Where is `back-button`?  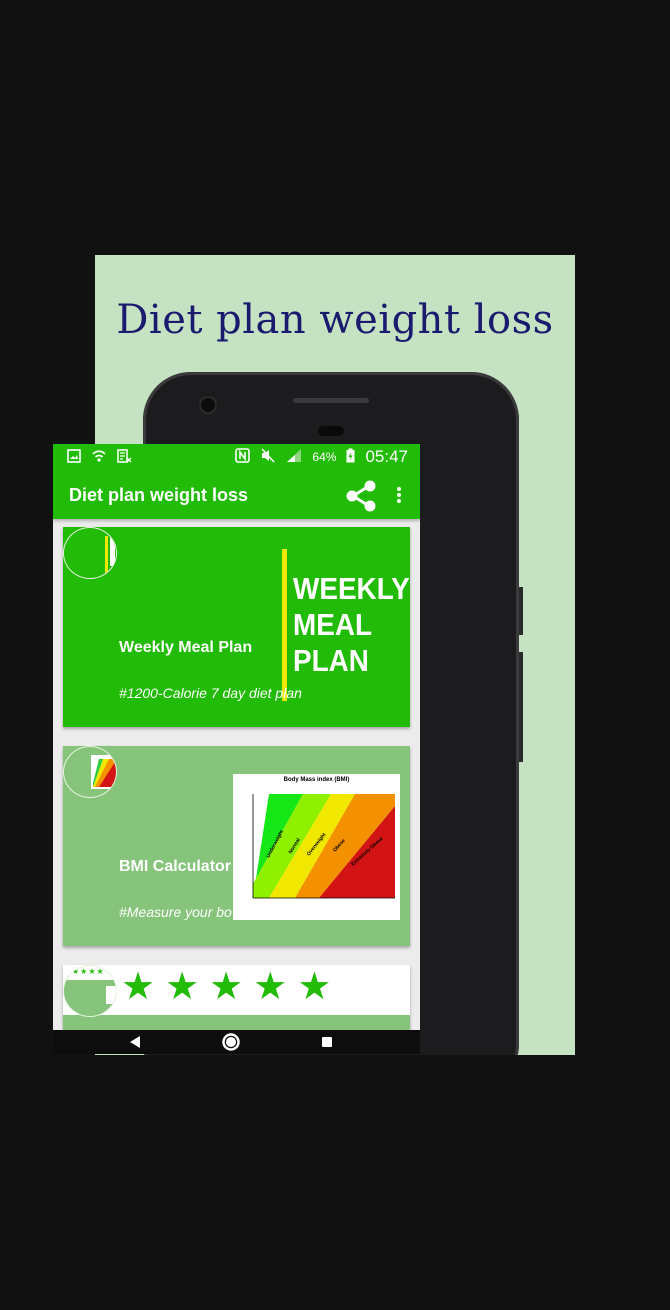
back-button is located at coordinates (135, 1042).